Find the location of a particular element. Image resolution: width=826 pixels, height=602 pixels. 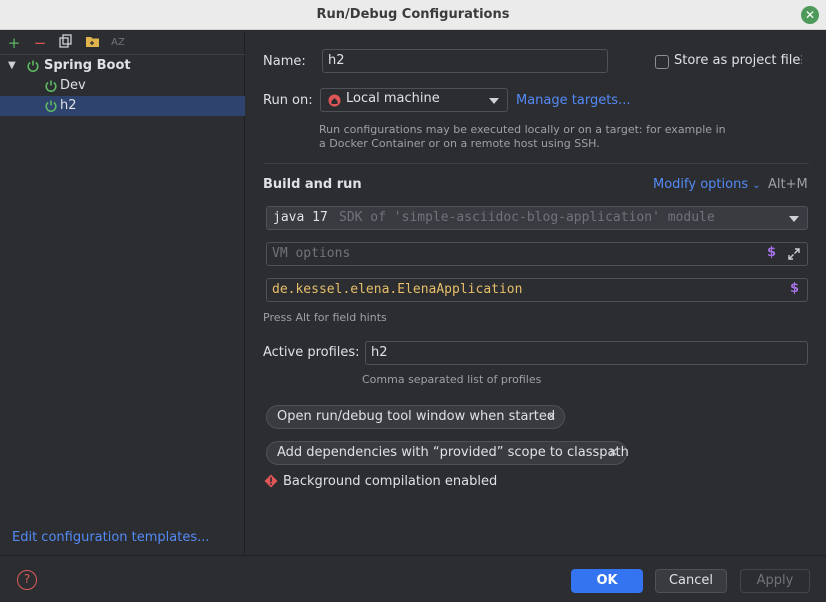

window-title: Run/Debug Configurations is located at coordinates (413, 14).